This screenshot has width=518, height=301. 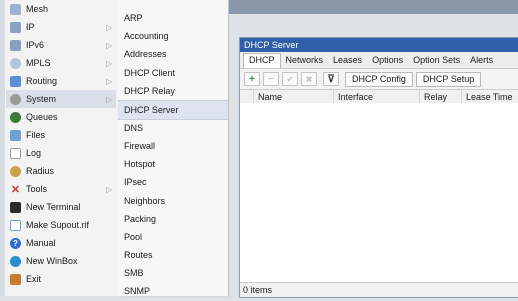 What do you see at coordinates (61, 45) in the screenshot?
I see `menu-item-ipv6: IPv6 ▷` at bounding box center [61, 45].